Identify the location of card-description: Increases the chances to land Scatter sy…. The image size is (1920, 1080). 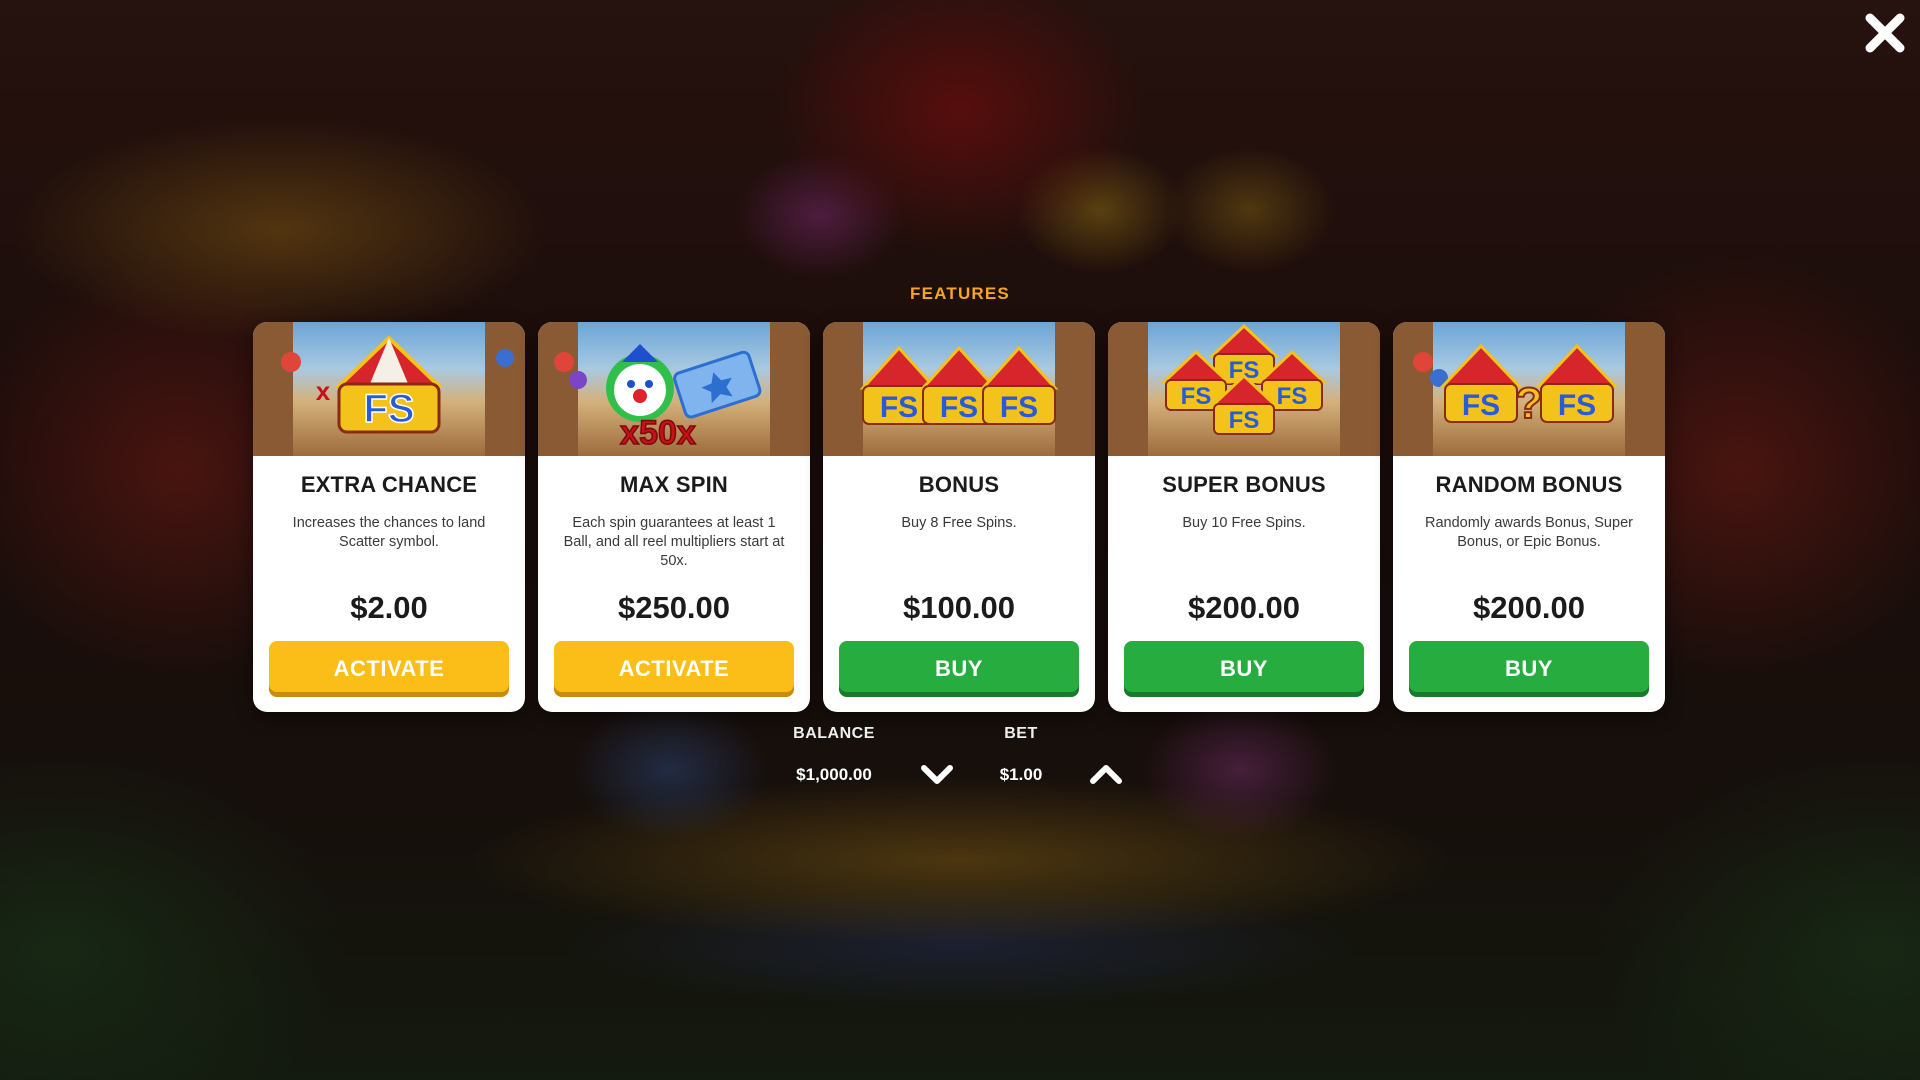
(389, 532).